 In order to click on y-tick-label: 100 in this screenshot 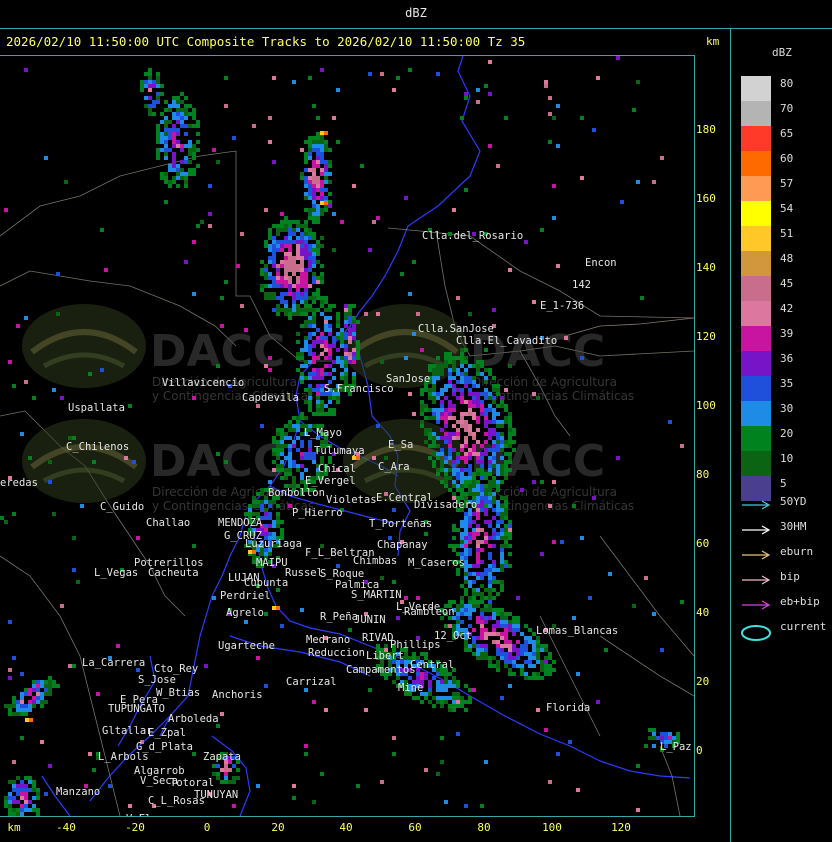, I will do `click(706, 405)`.